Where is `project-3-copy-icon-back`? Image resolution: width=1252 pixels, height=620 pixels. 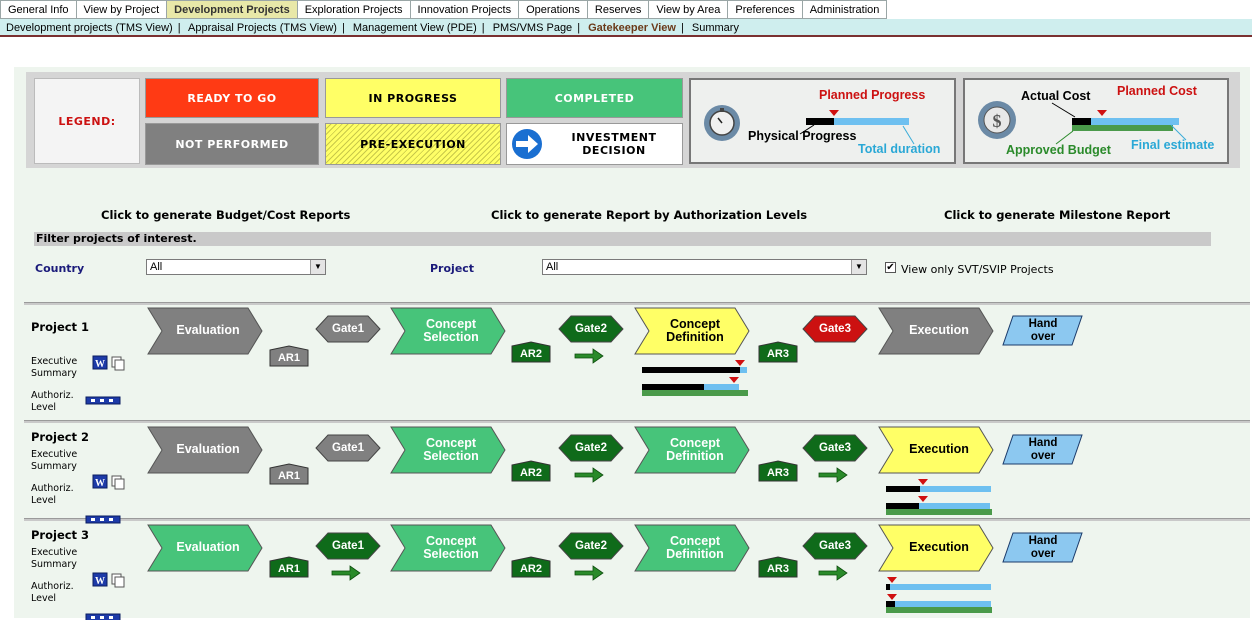
project-3-copy-icon-back is located at coordinates (119, 582).